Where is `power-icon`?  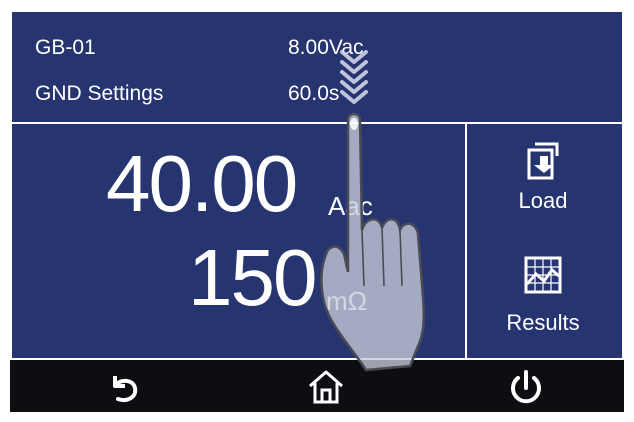
power-icon is located at coordinates (526, 387).